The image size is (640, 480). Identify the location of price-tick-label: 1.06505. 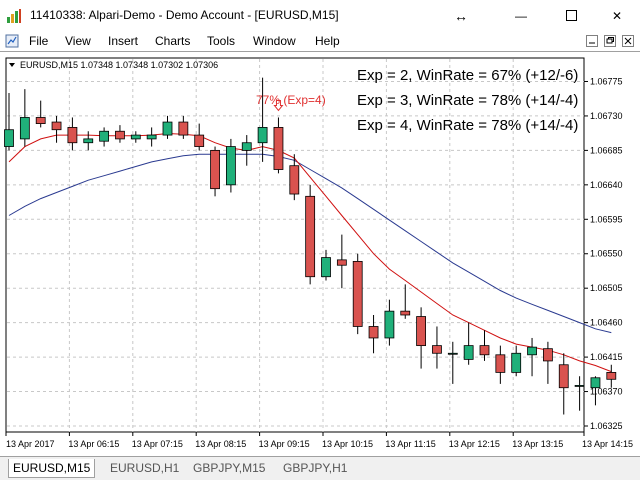
(606, 288).